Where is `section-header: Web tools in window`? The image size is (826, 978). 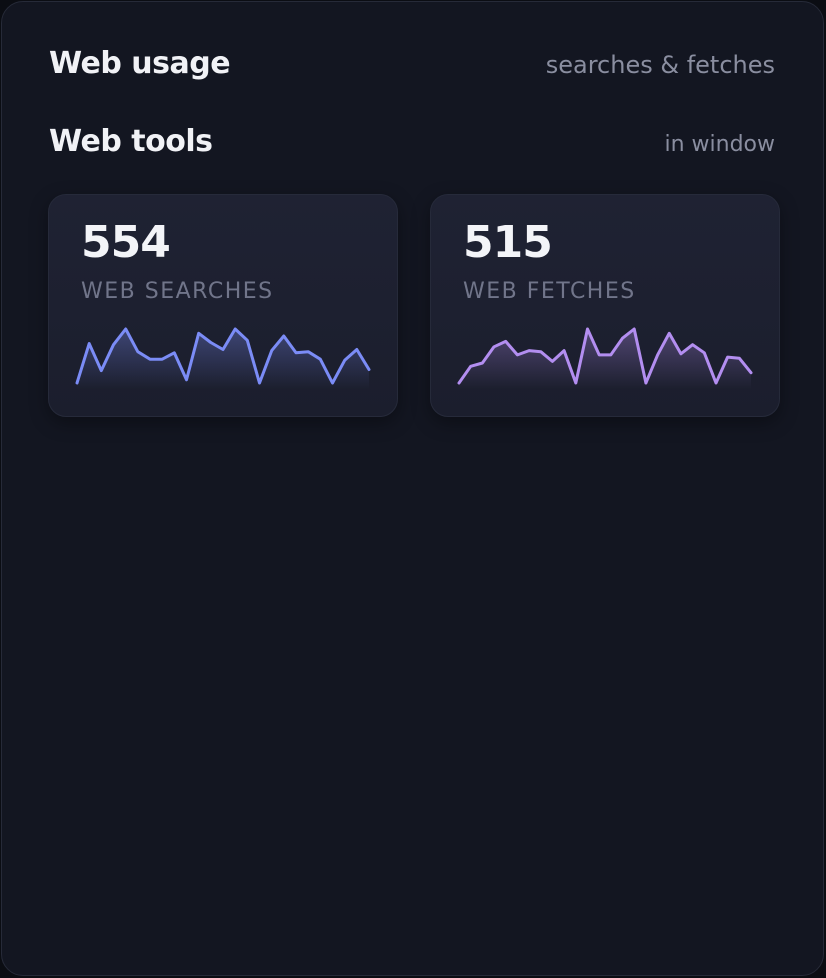
section-header: Web tools in window is located at coordinates (412, 141).